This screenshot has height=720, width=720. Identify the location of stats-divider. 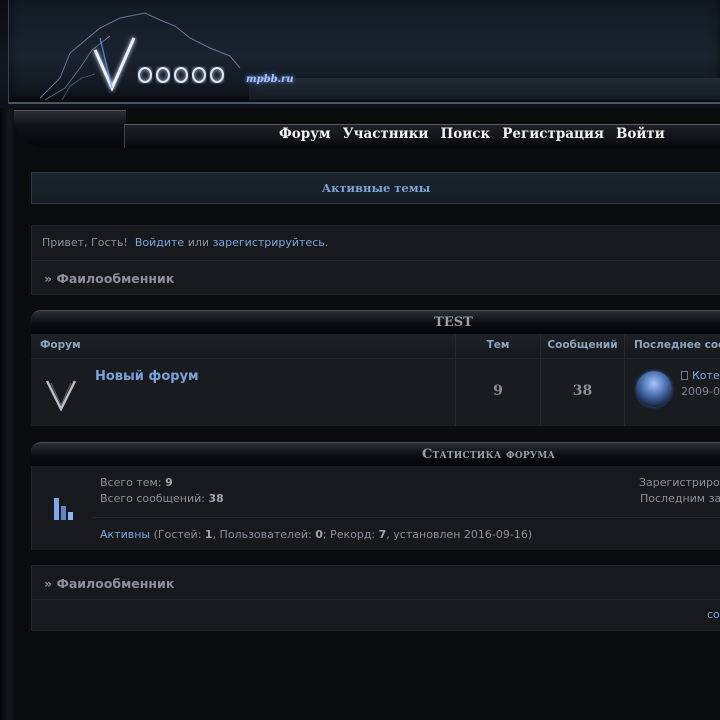
(406, 517).